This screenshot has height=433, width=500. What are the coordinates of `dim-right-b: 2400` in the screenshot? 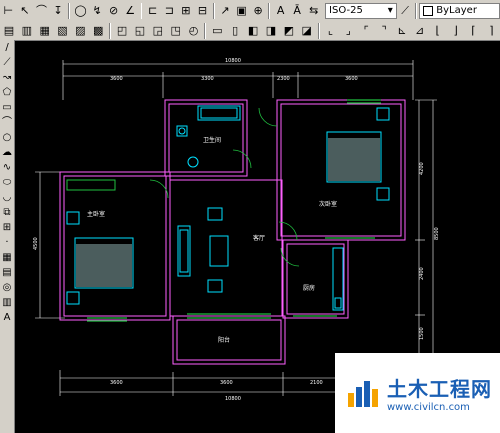 It's located at (422, 273).